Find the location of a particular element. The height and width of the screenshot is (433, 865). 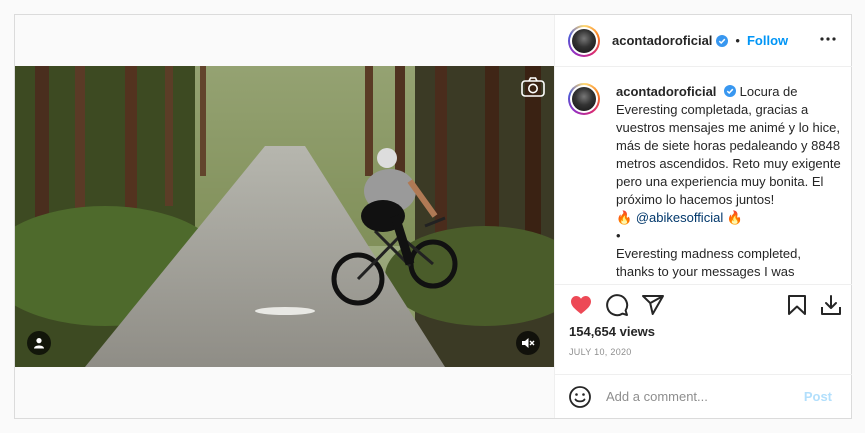

emoji-icon is located at coordinates (580, 397).